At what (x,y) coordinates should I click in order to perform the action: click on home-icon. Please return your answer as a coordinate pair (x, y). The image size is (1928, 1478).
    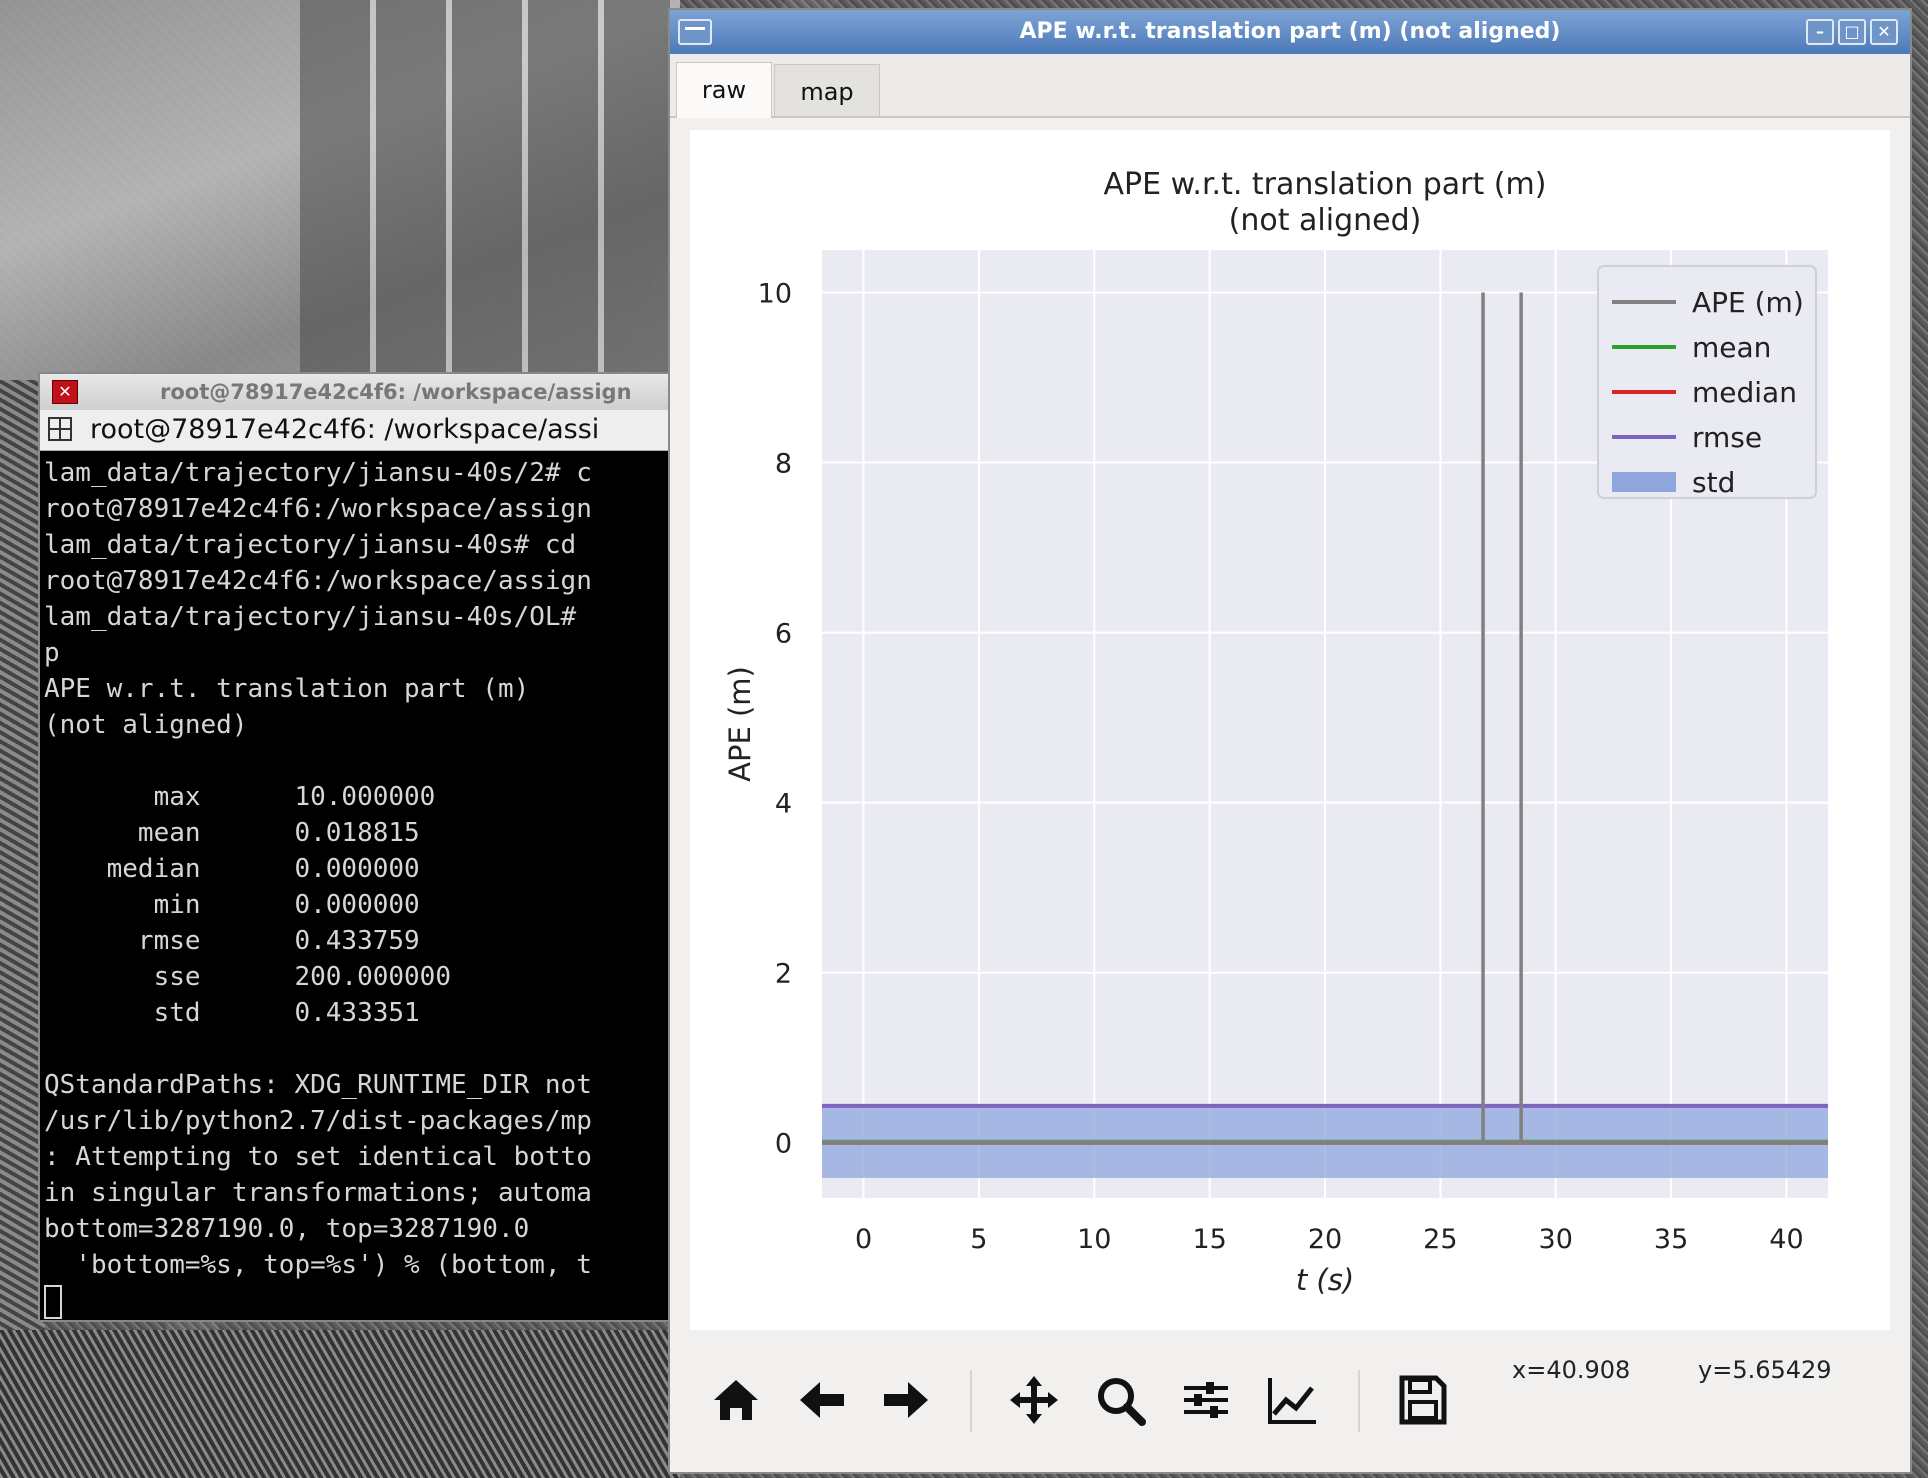
    Looking at the image, I should click on (736, 1400).